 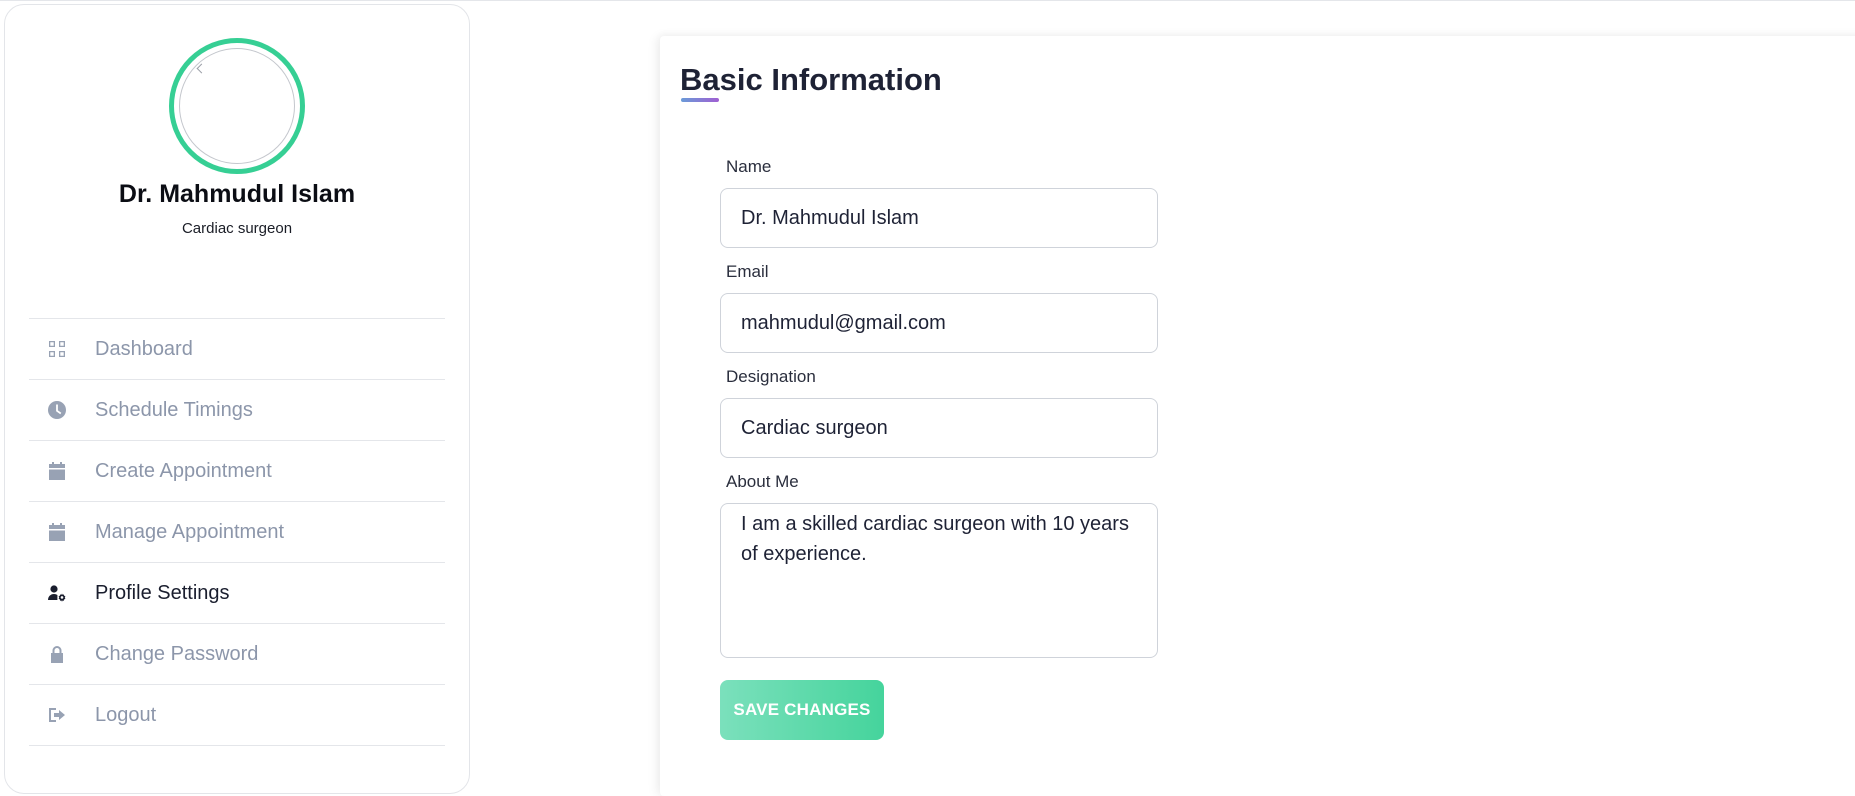 What do you see at coordinates (237, 593) in the screenshot?
I see `sidebar-item-profile-settings: Profile Settings` at bounding box center [237, 593].